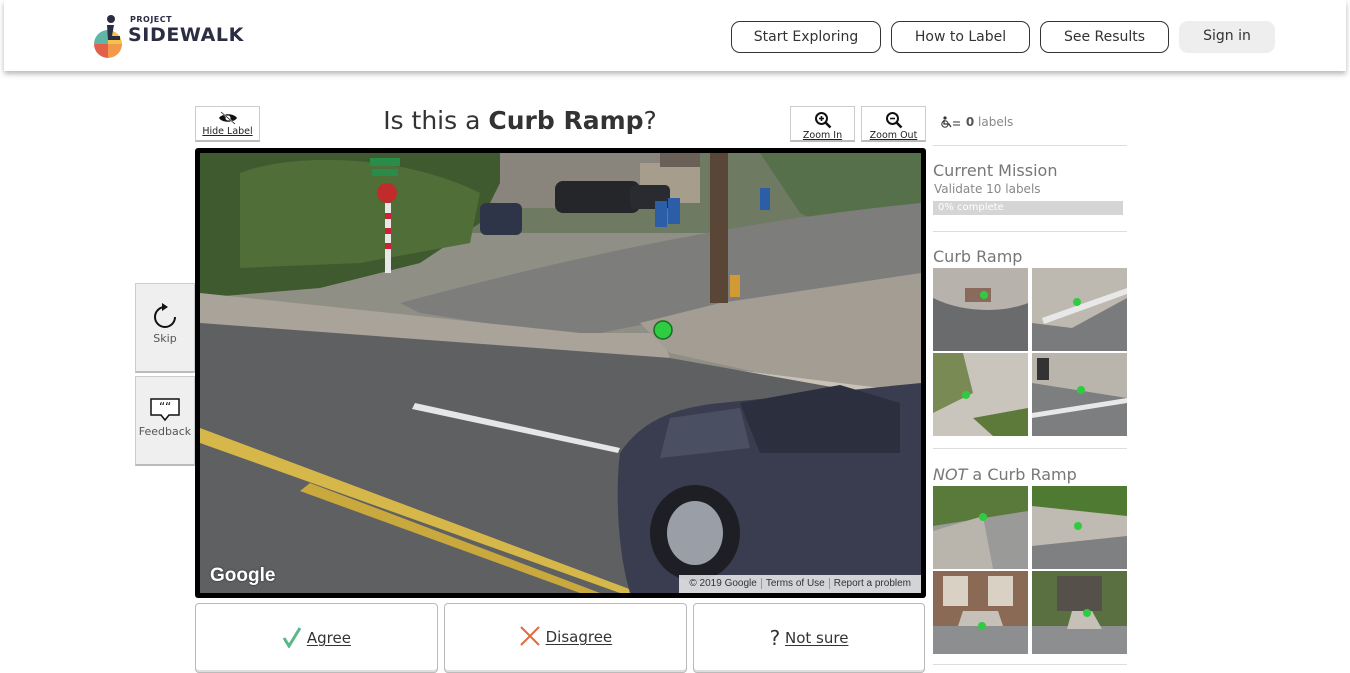  I want to click on counter-examples-title: NOT a Curb Ramp, so click(1005, 474).